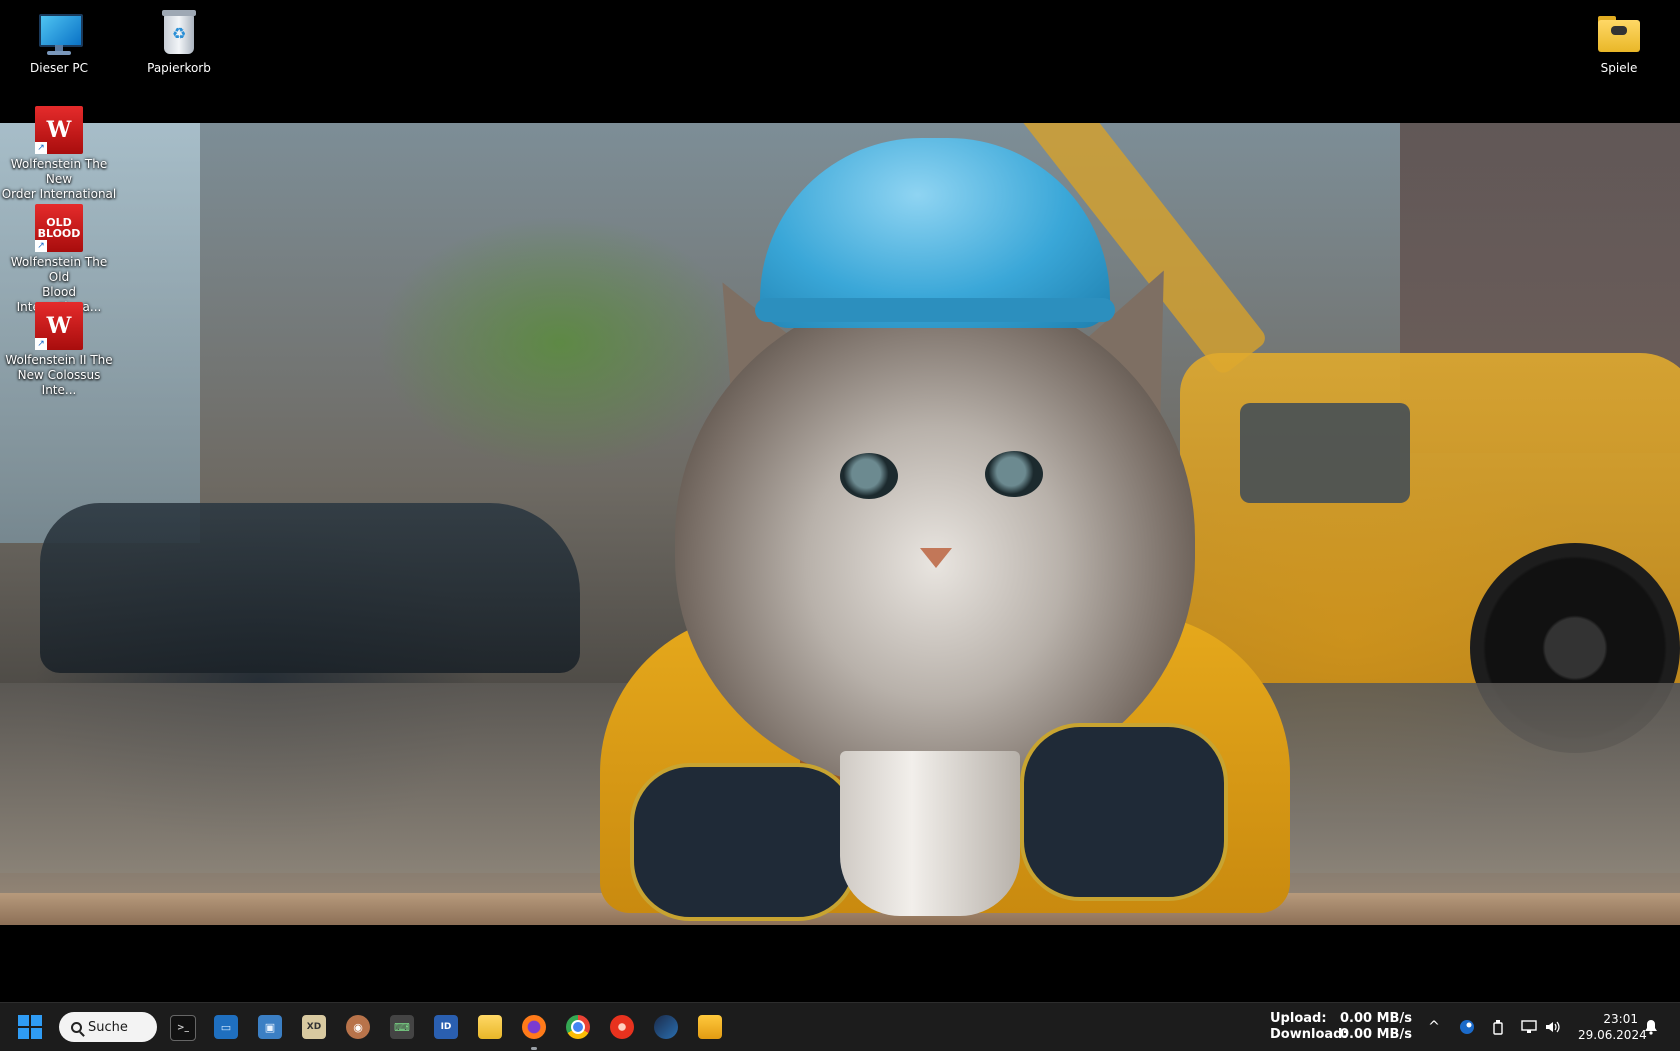 The image size is (1680, 1051). Describe the element at coordinates (1014, 474) in the screenshot. I see `kitten-right-eye` at that location.